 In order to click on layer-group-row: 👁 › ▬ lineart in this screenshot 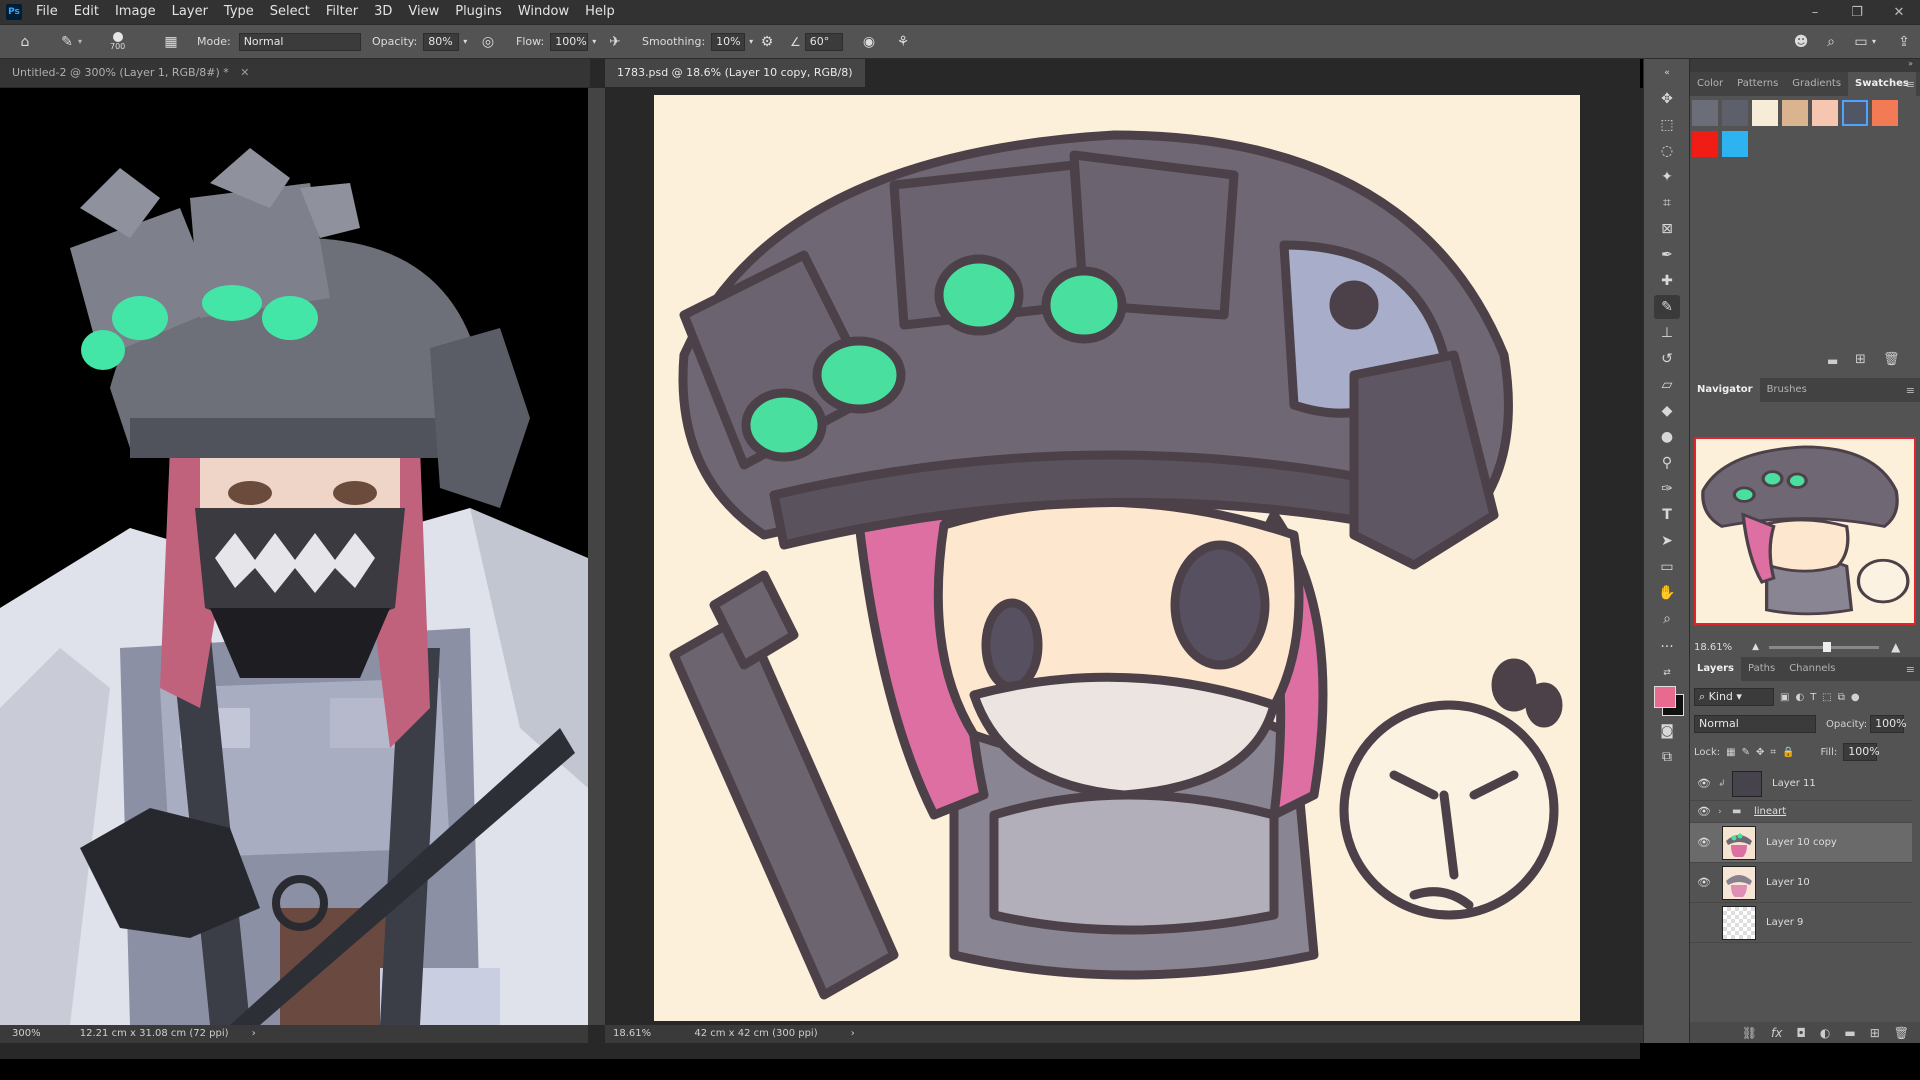, I will do `click(1801, 812)`.